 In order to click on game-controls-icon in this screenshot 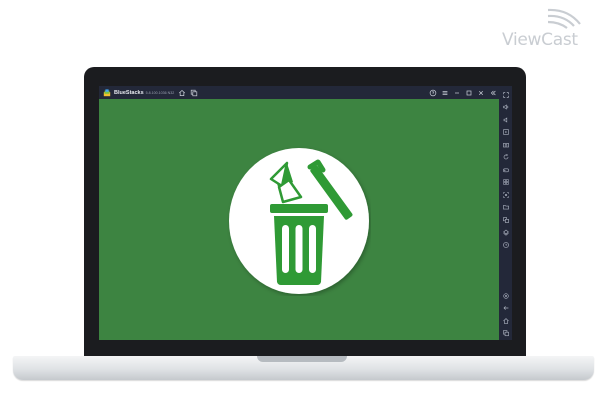, I will do `click(506, 170)`.